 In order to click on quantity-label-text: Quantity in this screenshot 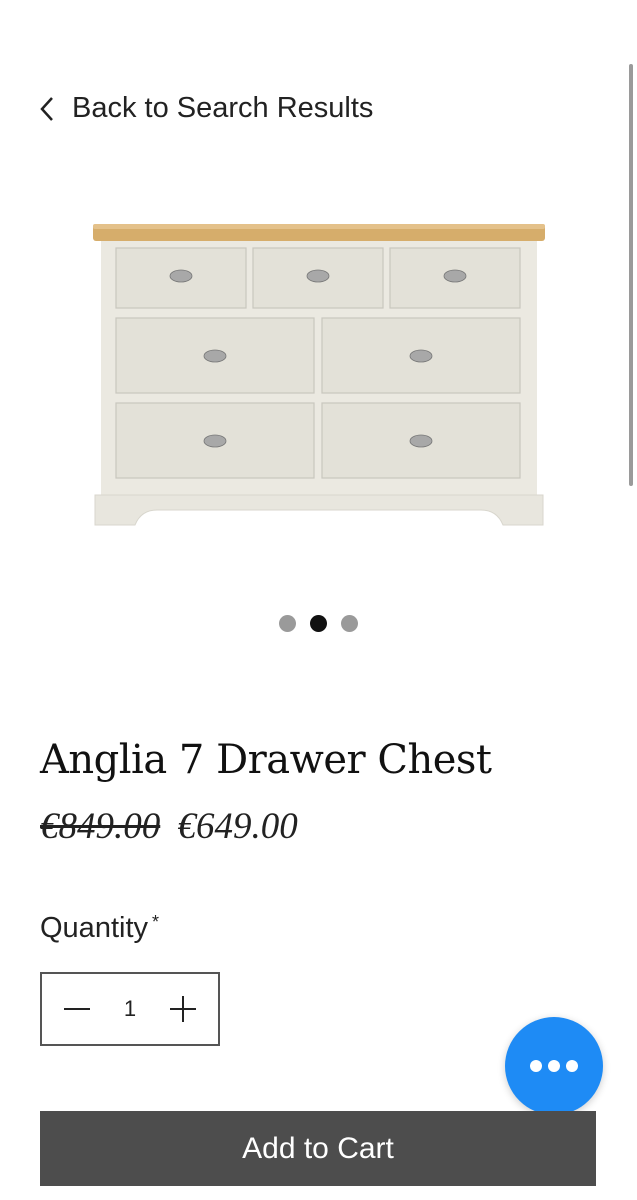, I will do `click(94, 928)`.